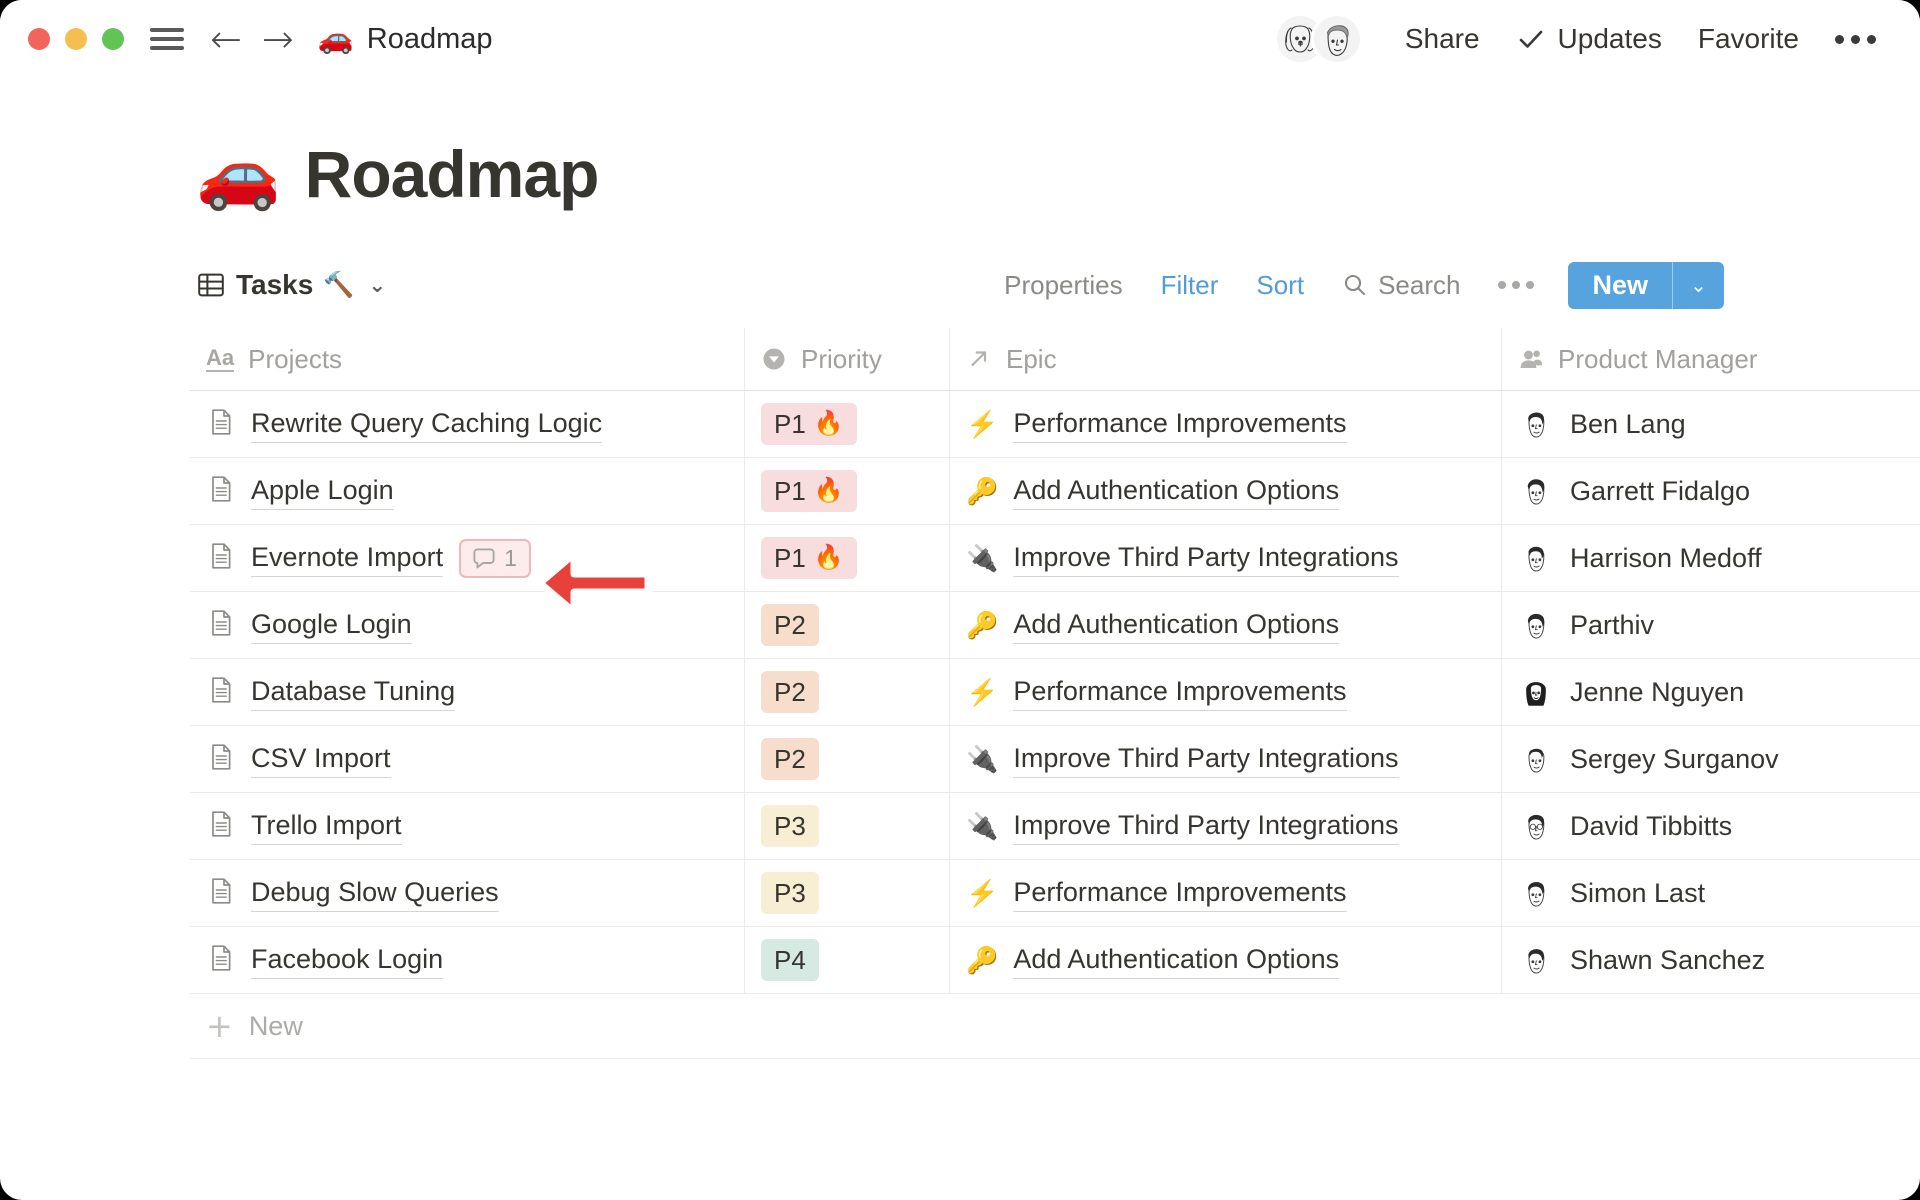 This screenshot has width=1920, height=1200. What do you see at coordinates (1710, 893) in the screenshot?
I see `cell-product-manager: Simon Last` at bounding box center [1710, 893].